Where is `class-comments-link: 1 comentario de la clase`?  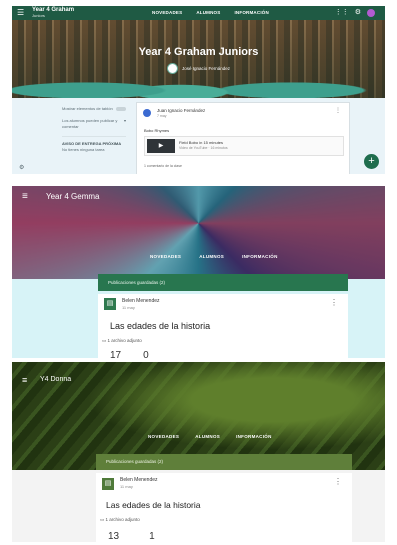
class-comments-link: 1 comentario de la clase is located at coordinates (163, 166).